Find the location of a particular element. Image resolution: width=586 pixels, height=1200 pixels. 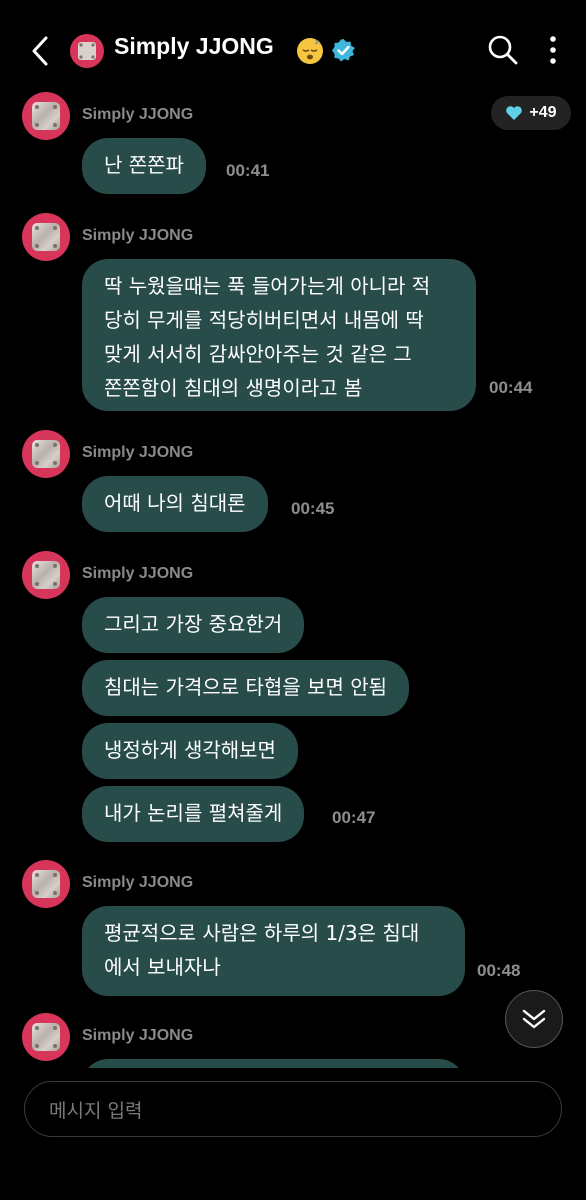

search-icon is located at coordinates (503, 50).